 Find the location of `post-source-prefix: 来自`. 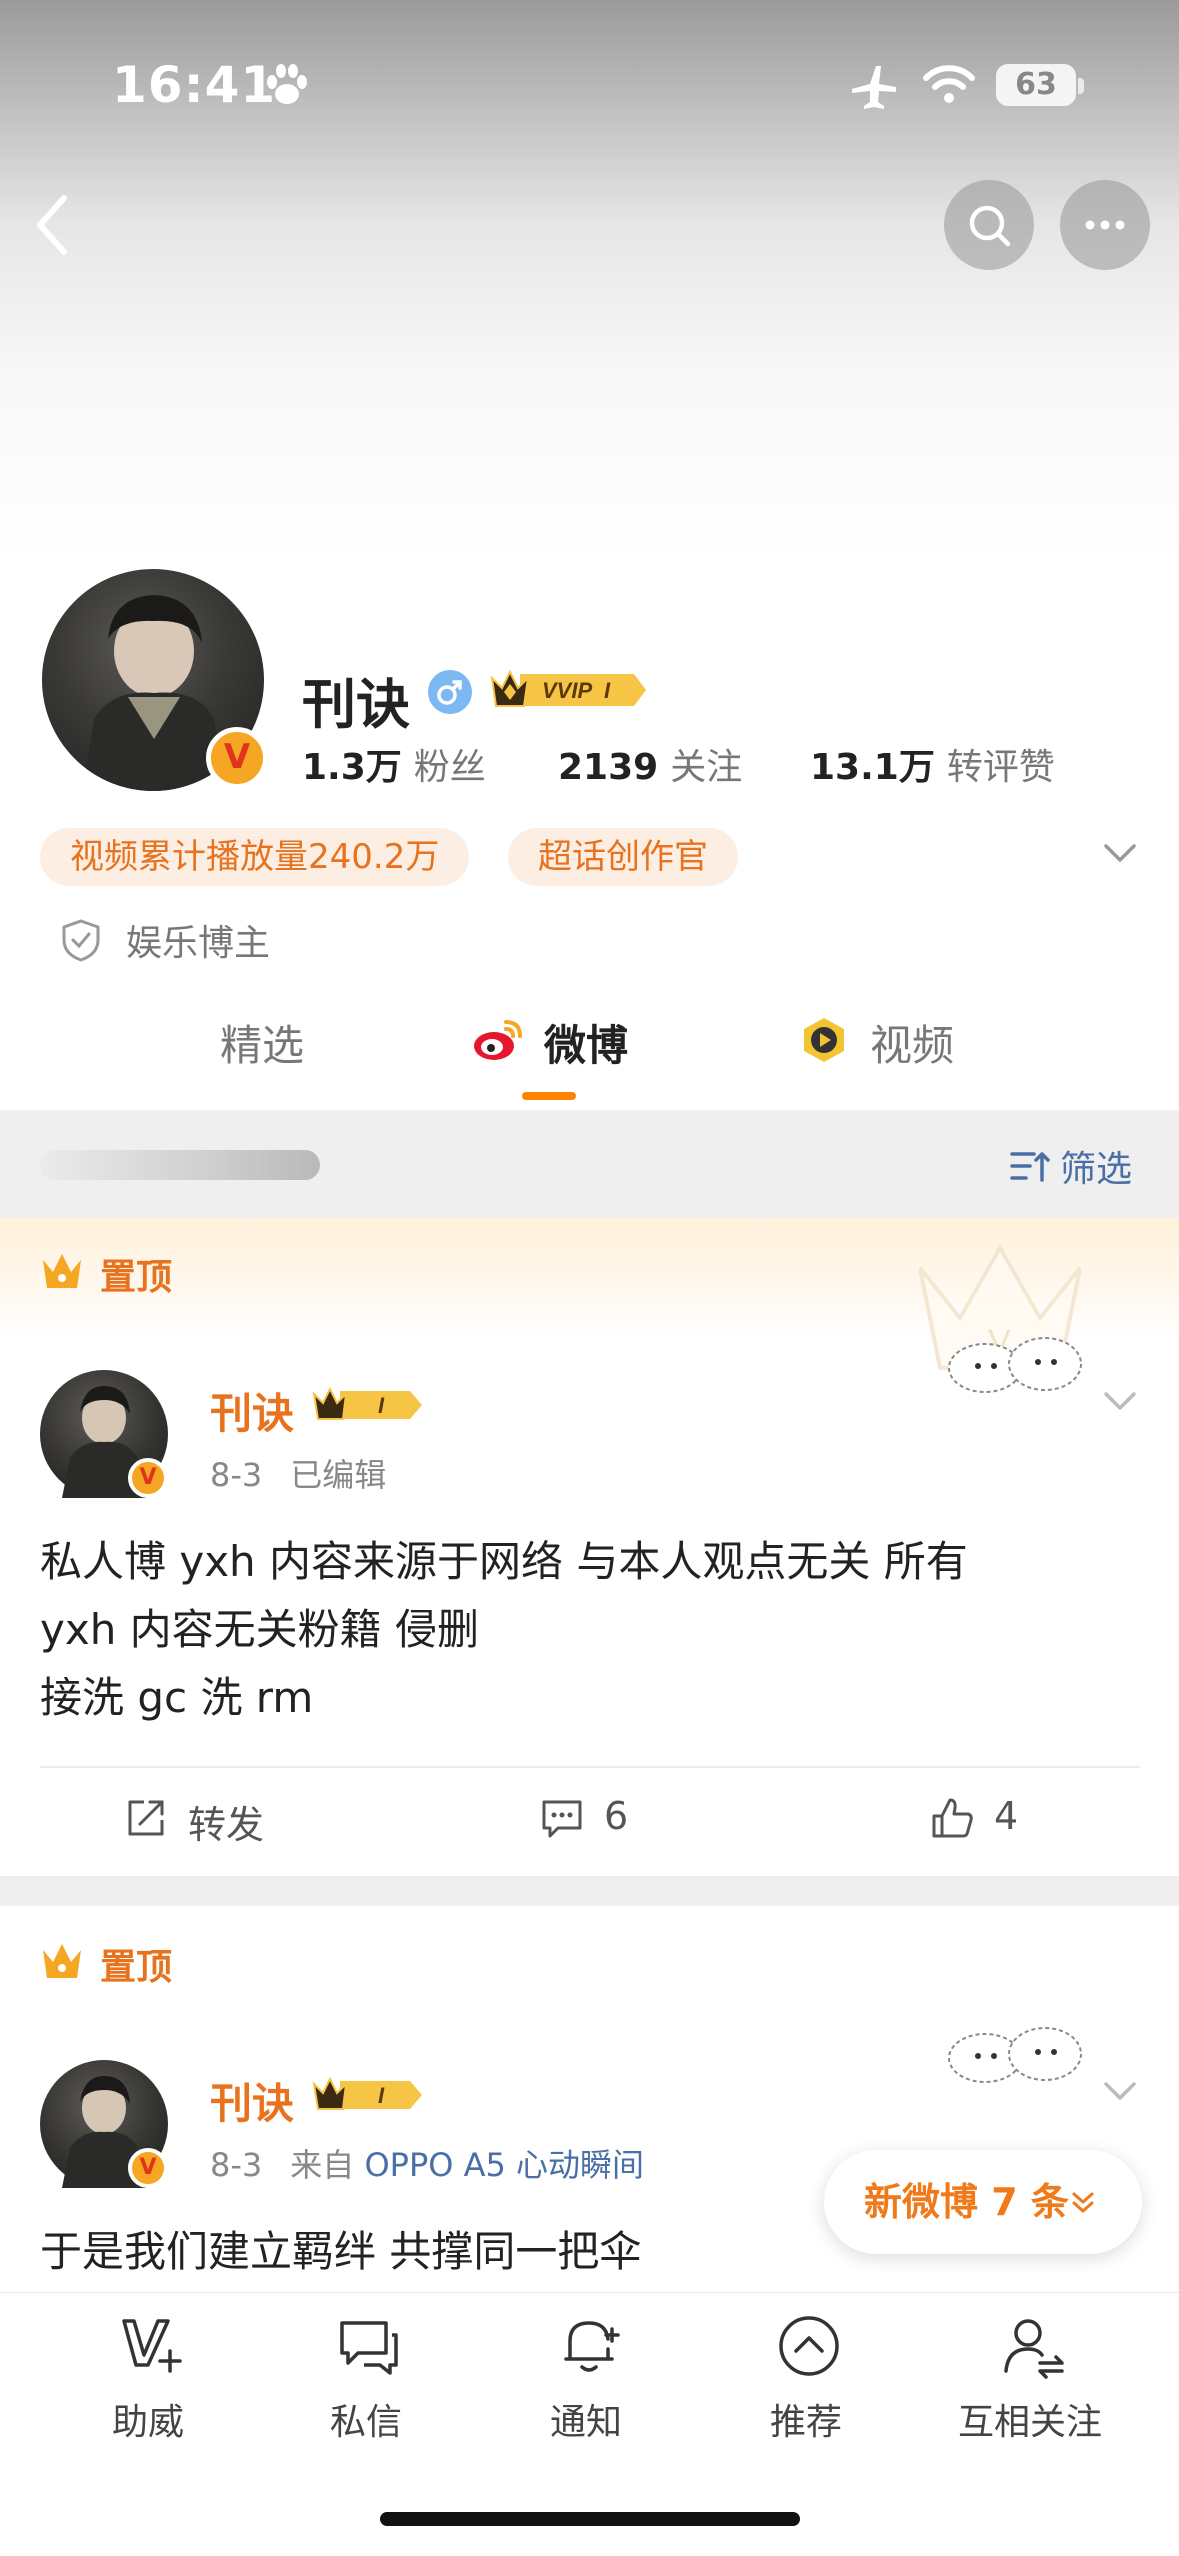

post-source-prefix: 来自 is located at coordinates (322, 2165).